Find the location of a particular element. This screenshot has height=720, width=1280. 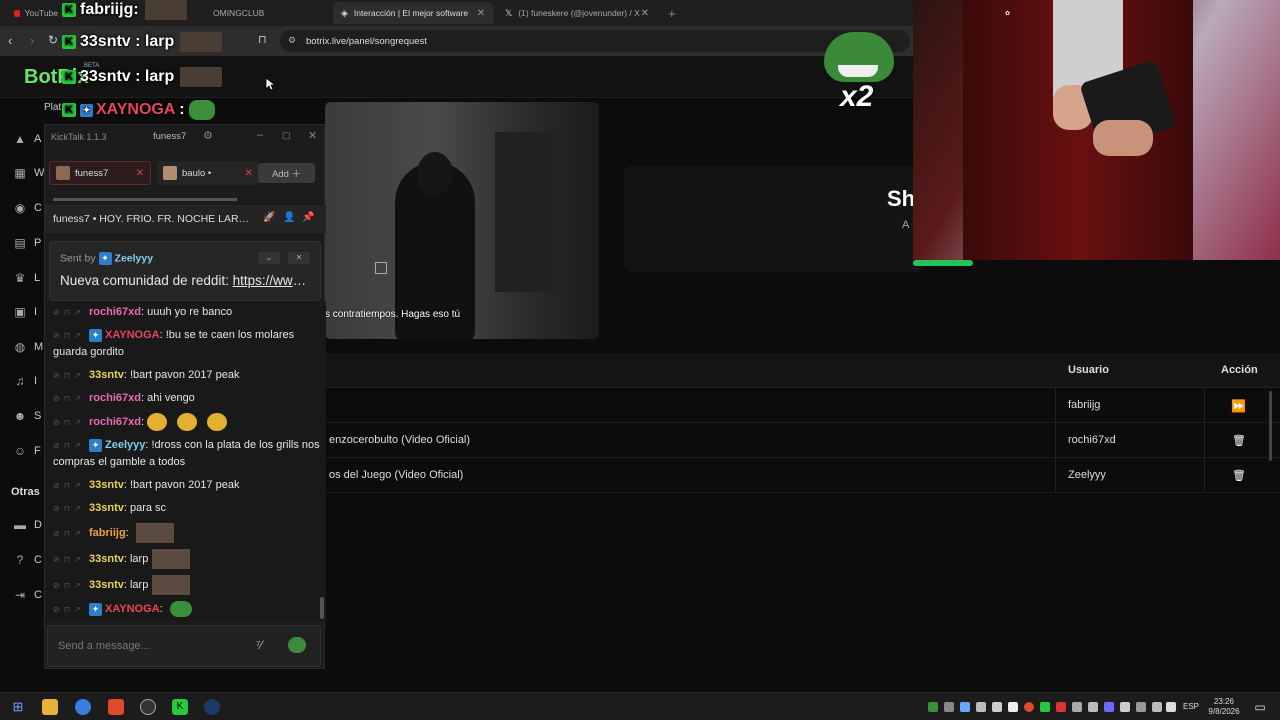

group-icon: ☺ is located at coordinates (20, 452).